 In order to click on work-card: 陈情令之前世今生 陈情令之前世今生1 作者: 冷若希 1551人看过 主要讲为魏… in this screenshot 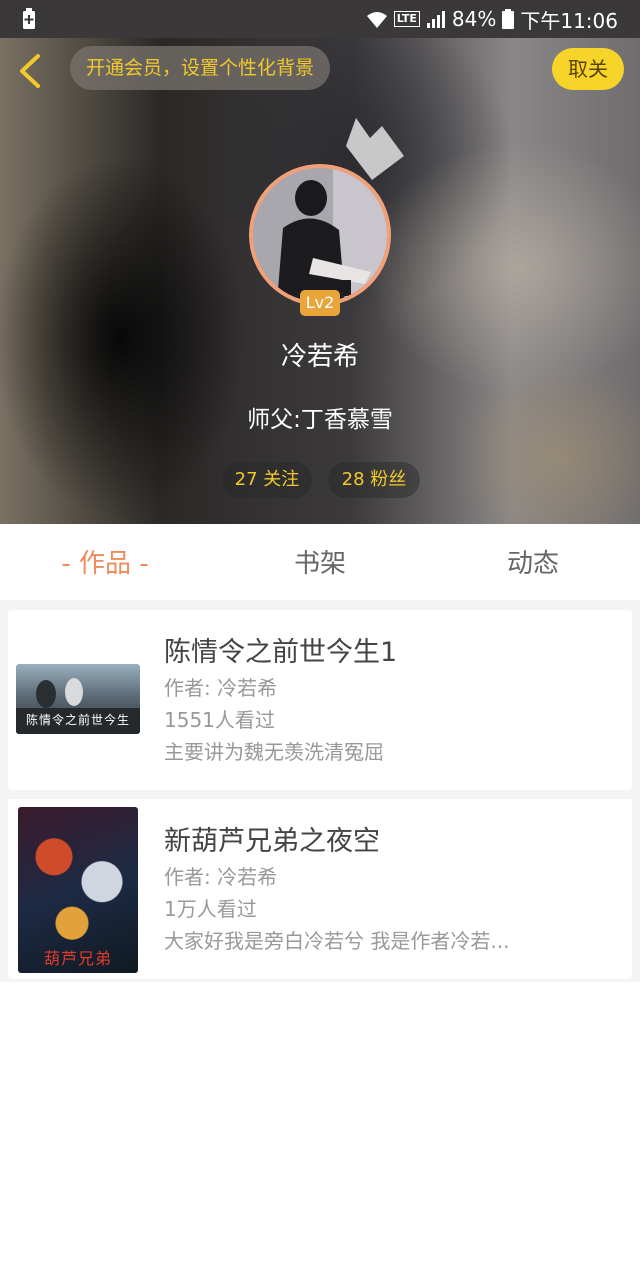, I will do `click(320, 700)`.